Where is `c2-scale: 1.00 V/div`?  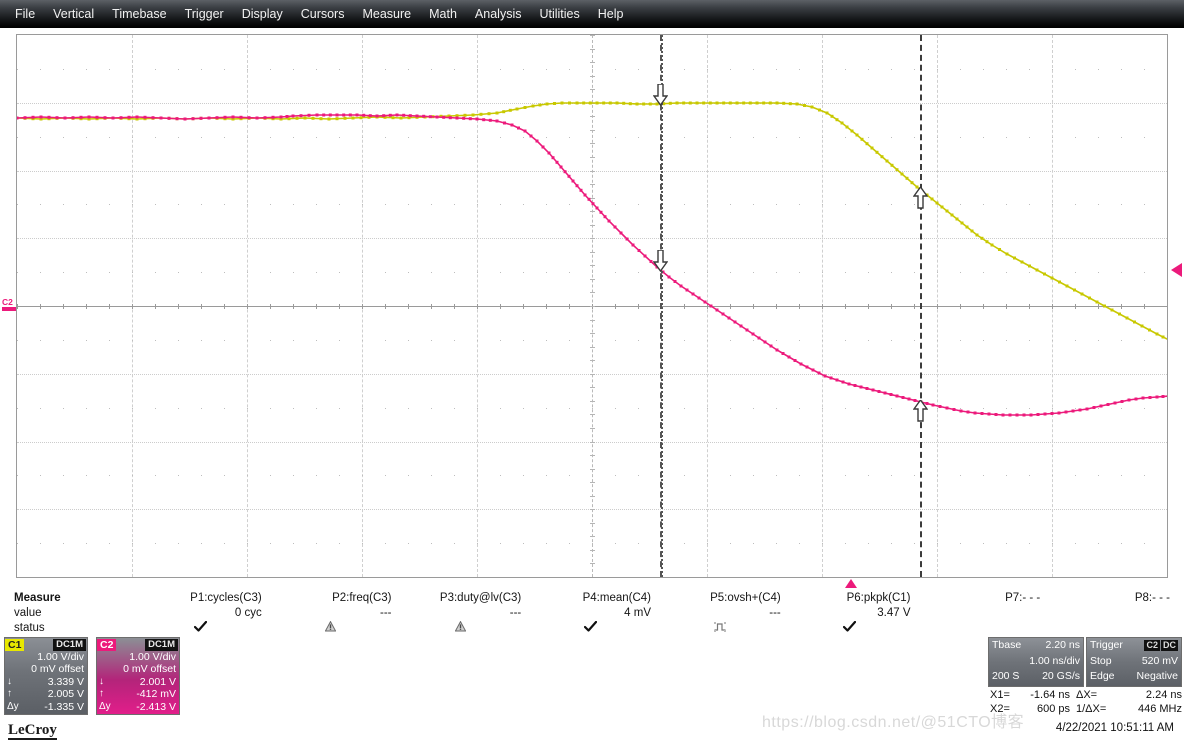 c2-scale: 1.00 V/div is located at coordinates (138, 657).